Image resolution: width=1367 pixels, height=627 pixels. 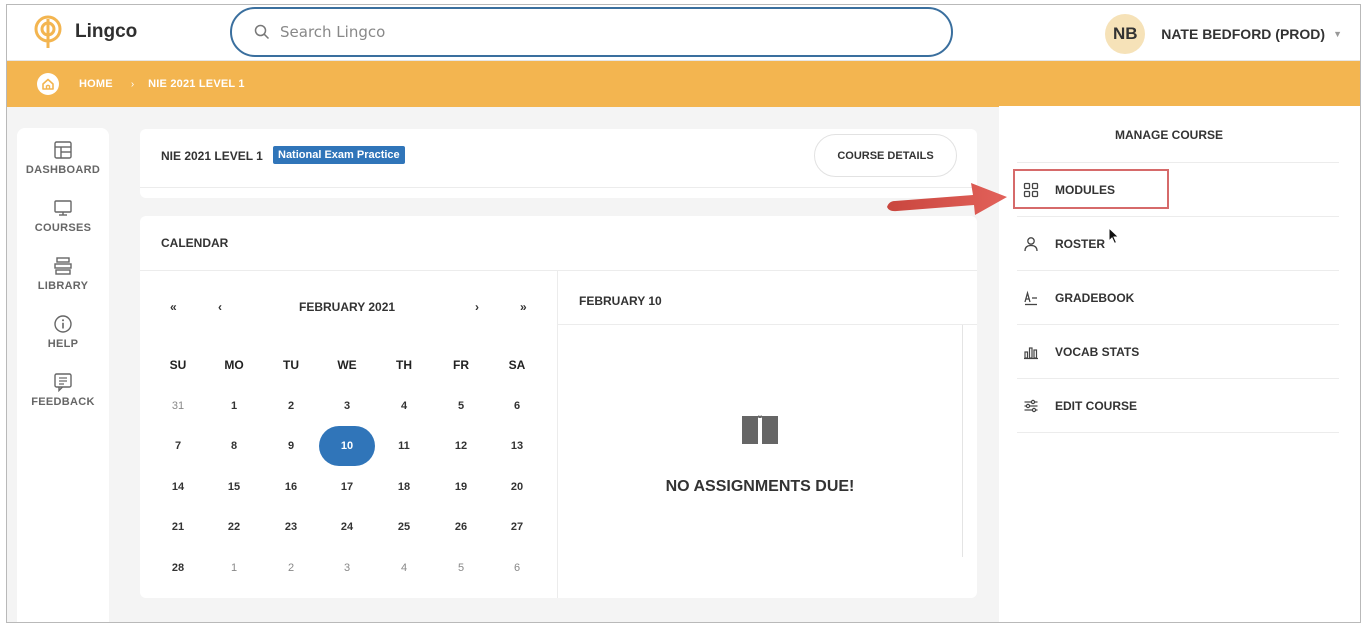 What do you see at coordinates (173, 307) in the screenshot?
I see `first-month-button: «` at bounding box center [173, 307].